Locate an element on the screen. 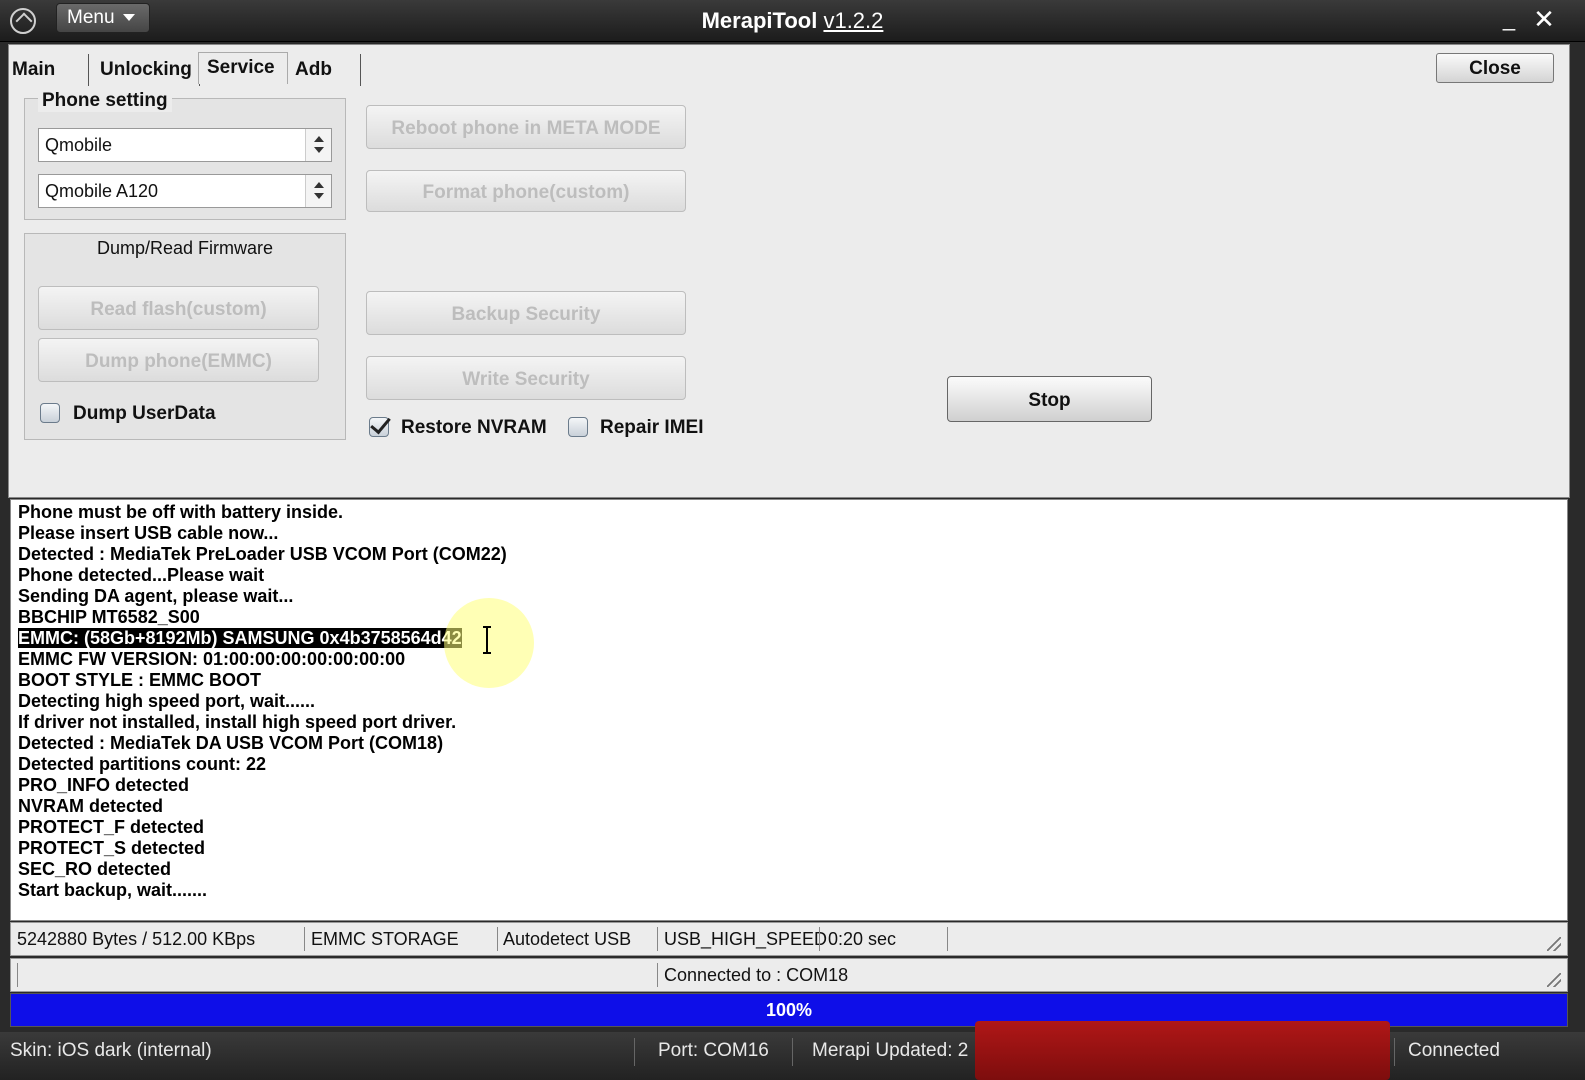  log-line: PROTECT_S detected is located at coordinates (112, 848).